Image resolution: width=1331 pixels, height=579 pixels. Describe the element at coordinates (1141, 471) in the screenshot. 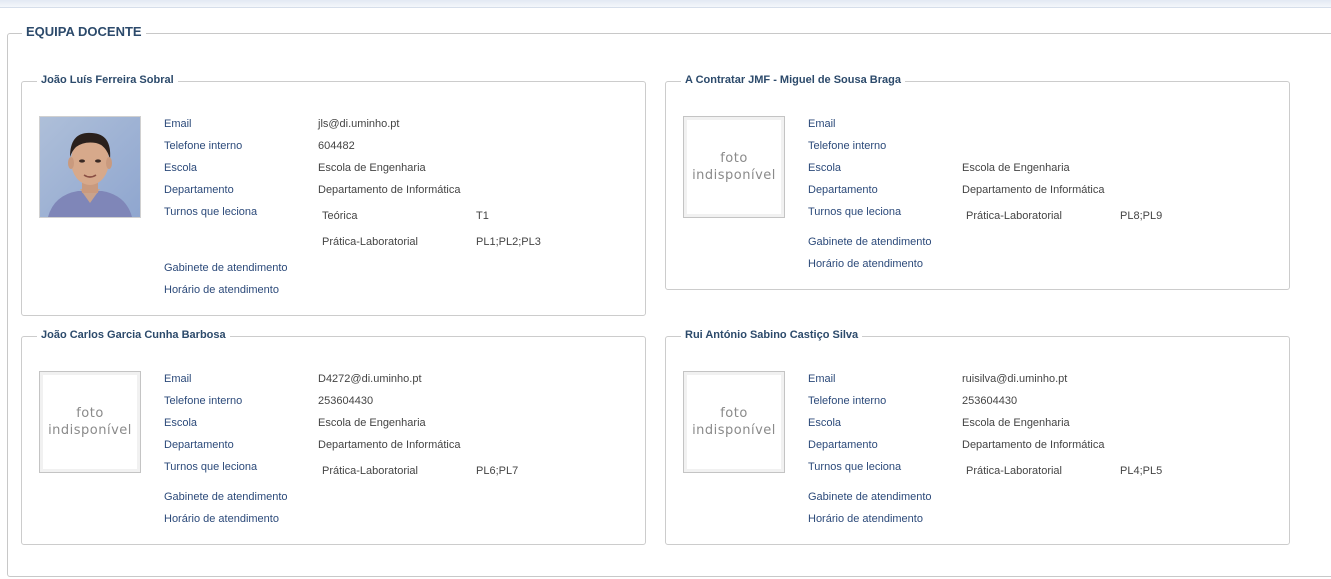

I see `turno-list: PL4;PL5` at that location.